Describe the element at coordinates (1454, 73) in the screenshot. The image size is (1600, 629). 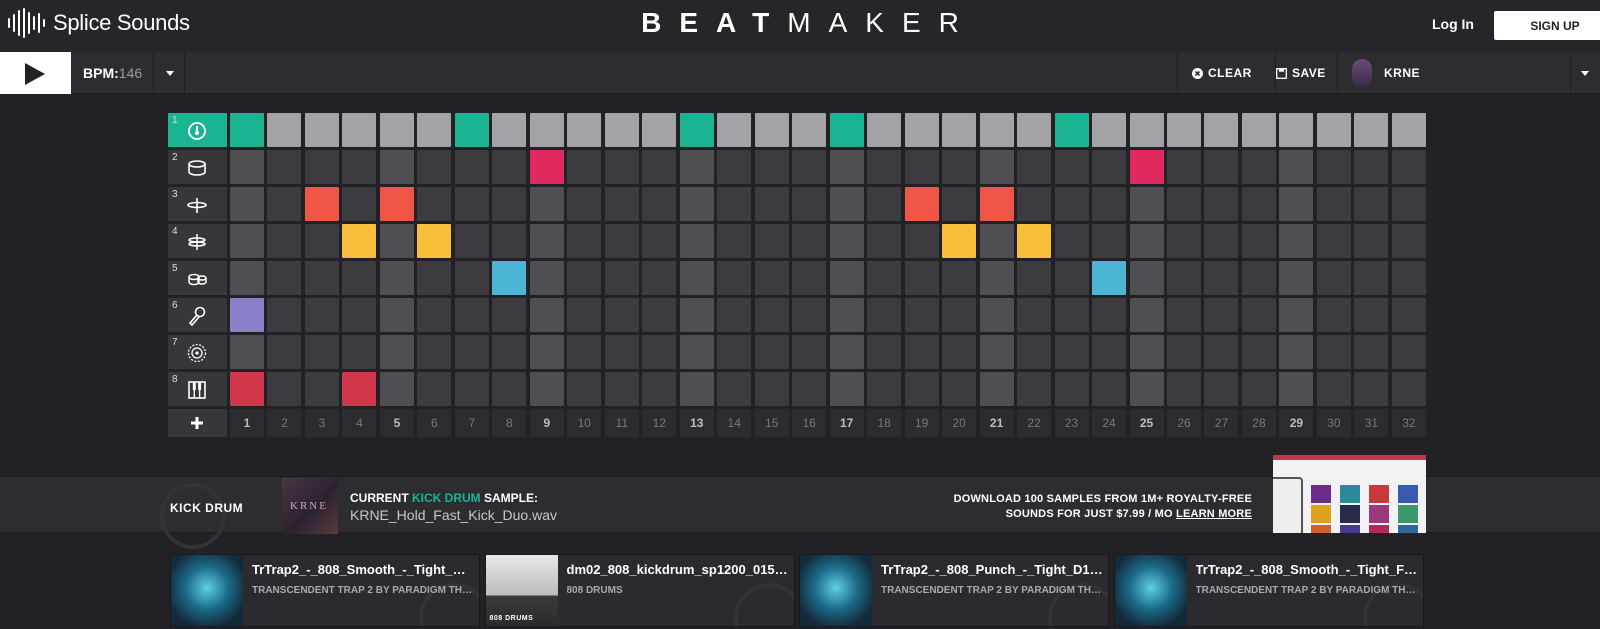
I see `user-menu: KRNE` at that location.